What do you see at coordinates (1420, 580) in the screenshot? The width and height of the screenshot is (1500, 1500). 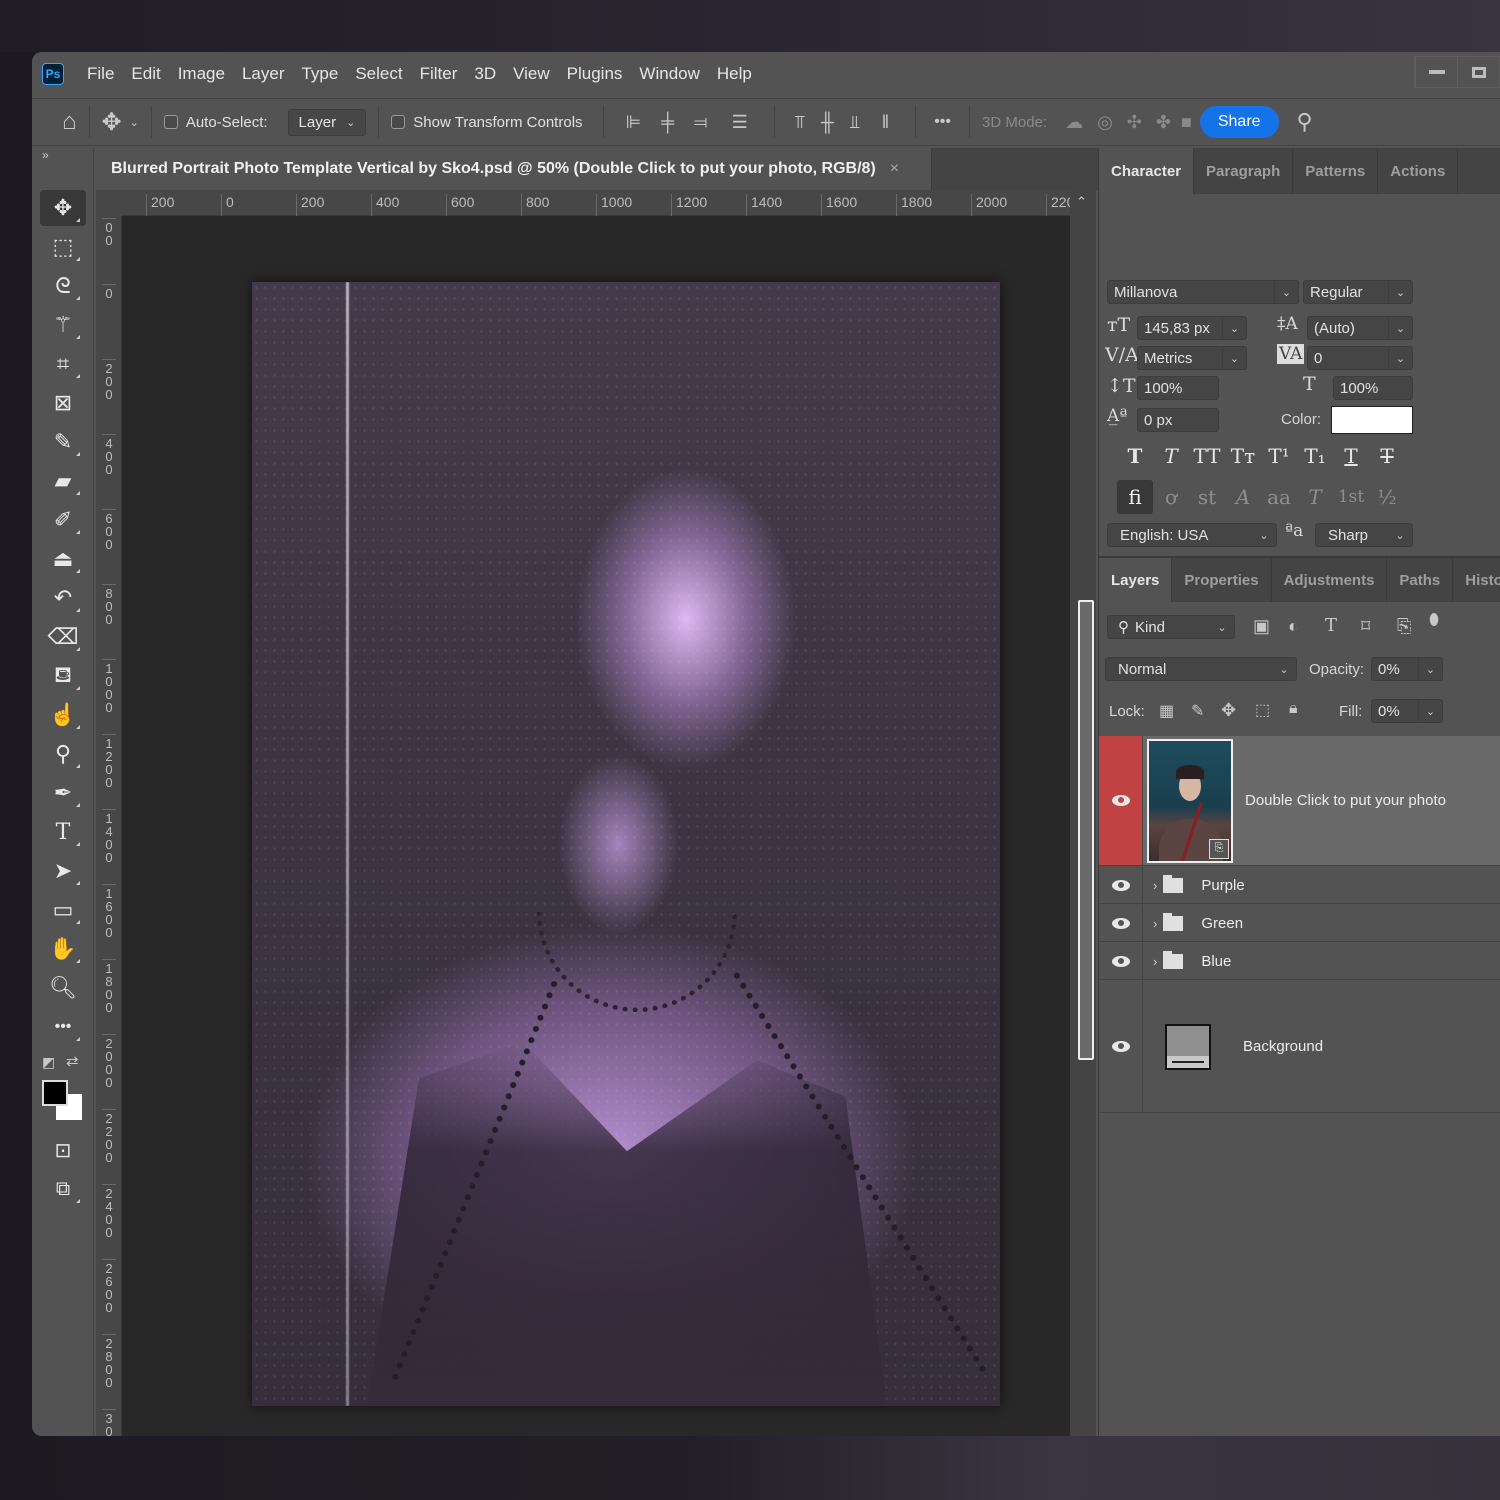 I see `tab-paths: Paths` at bounding box center [1420, 580].